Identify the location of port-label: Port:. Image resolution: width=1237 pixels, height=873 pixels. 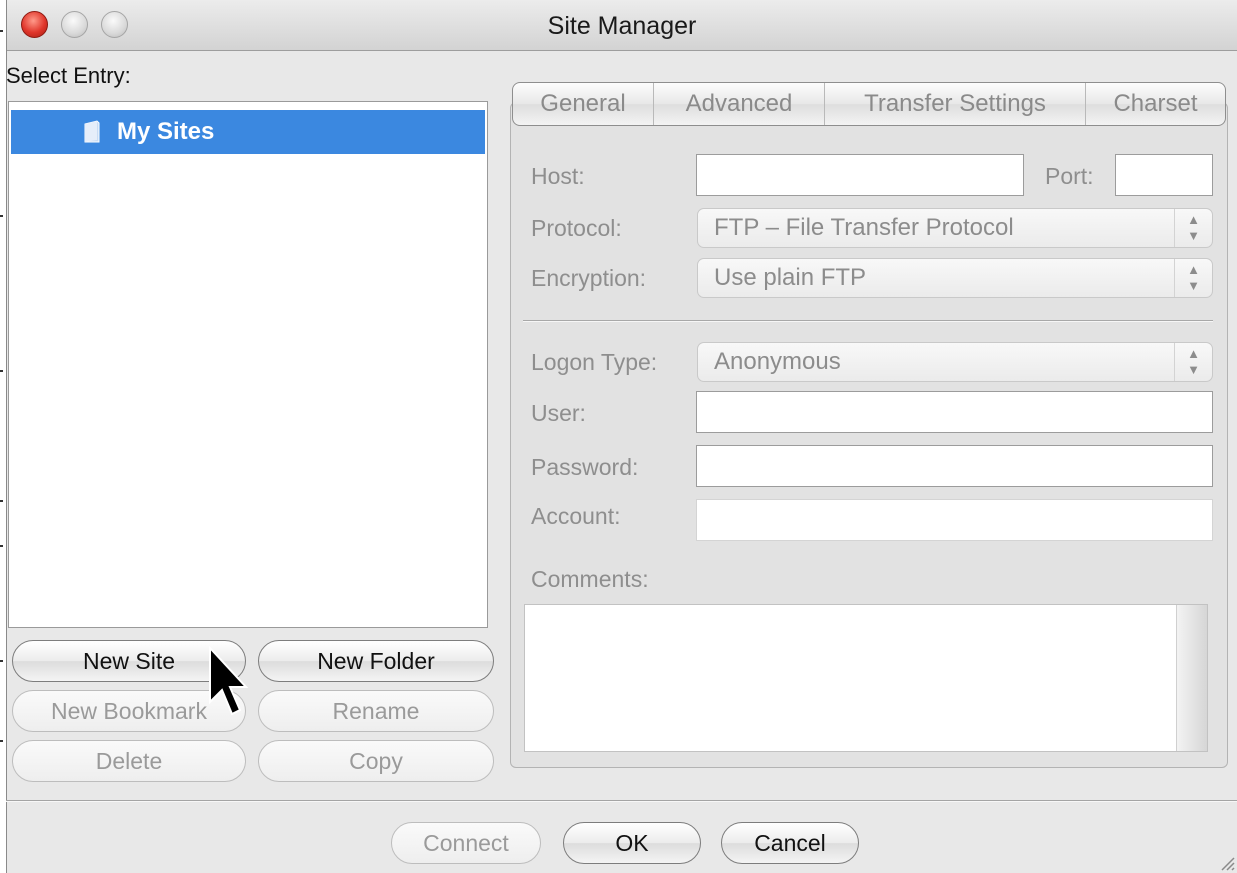
(1069, 176).